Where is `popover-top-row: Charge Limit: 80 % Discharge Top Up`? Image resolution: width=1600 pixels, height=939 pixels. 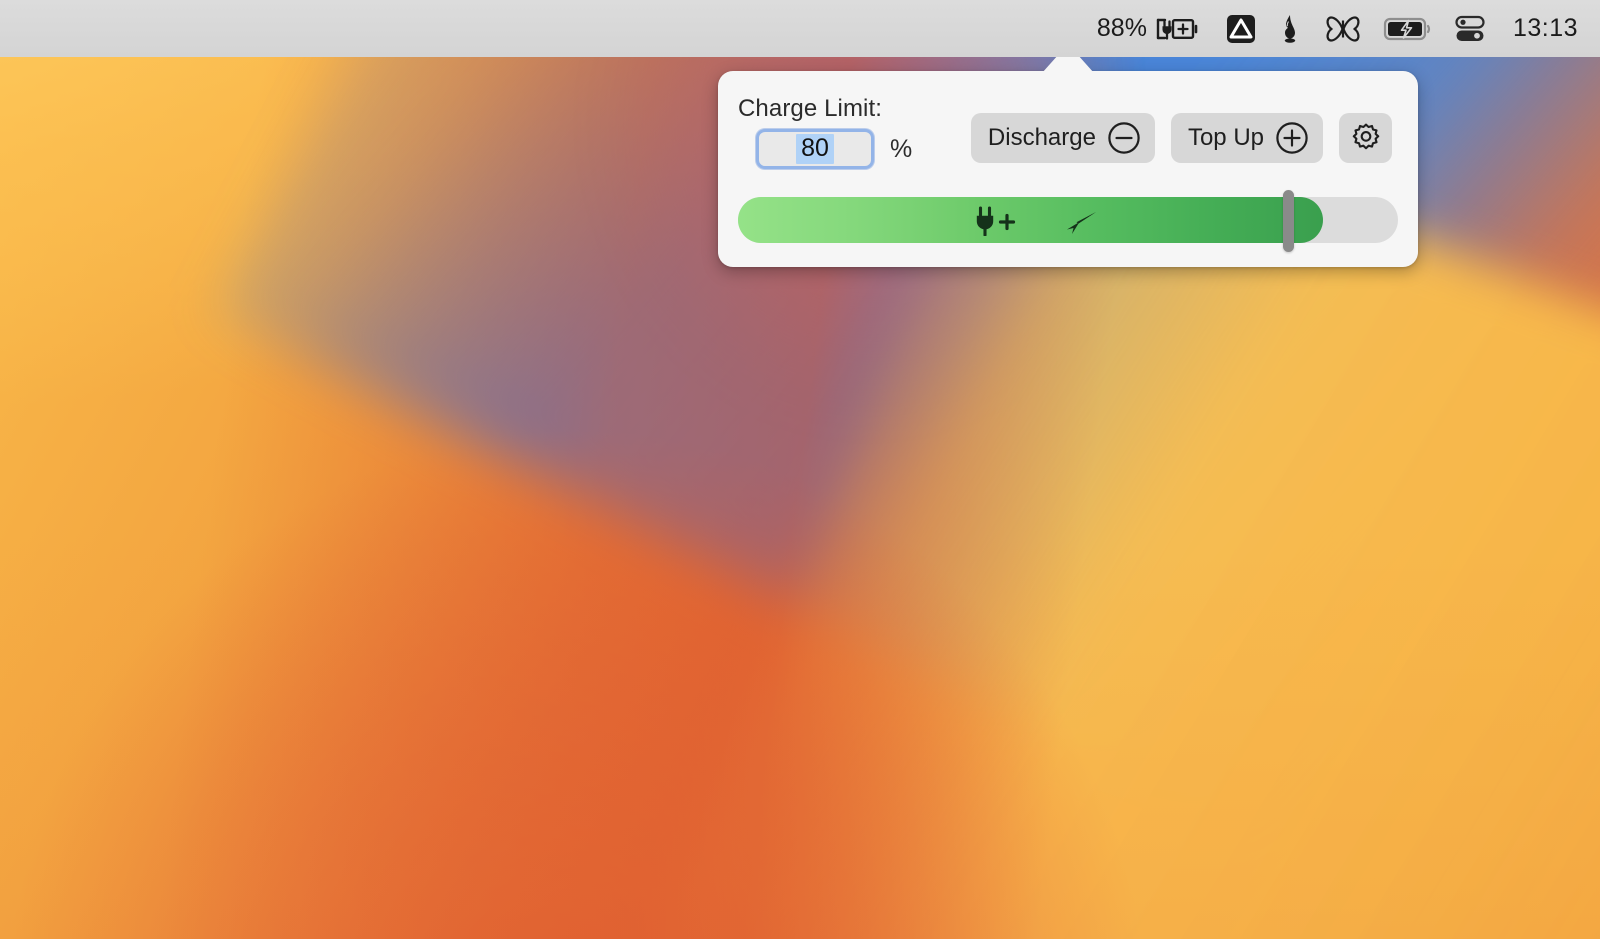 popover-top-row: Charge Limit: 80 % Discharge Top Up is located at coordinates (1065, 137).